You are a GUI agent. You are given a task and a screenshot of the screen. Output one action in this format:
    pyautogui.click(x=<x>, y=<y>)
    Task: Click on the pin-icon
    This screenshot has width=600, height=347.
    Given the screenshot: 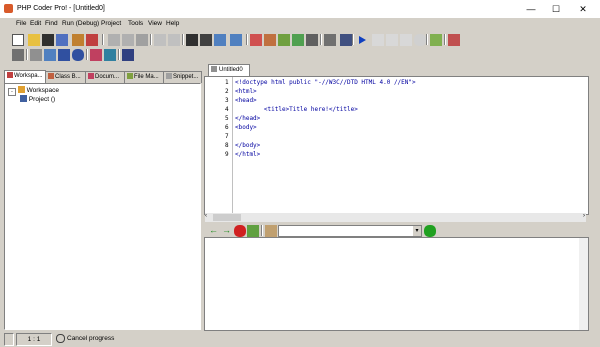 What is the action you would take?
    pyautogui.click(x=18, y=55)
    